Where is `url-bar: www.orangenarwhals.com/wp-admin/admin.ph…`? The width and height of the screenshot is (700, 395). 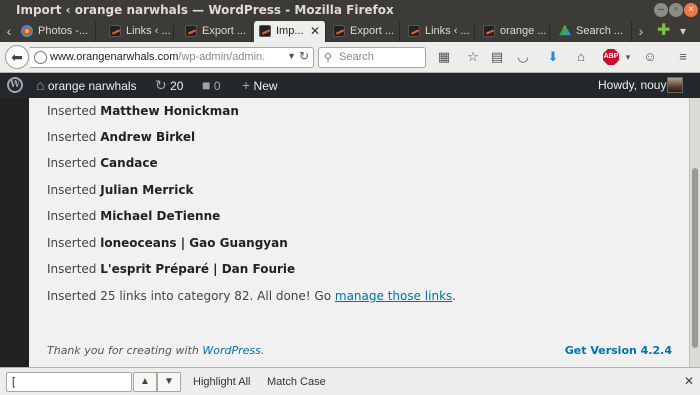
url-bar: www.orangenarwhals.com/wp-admin/admin.ph… is located at coordinates (172, 57).